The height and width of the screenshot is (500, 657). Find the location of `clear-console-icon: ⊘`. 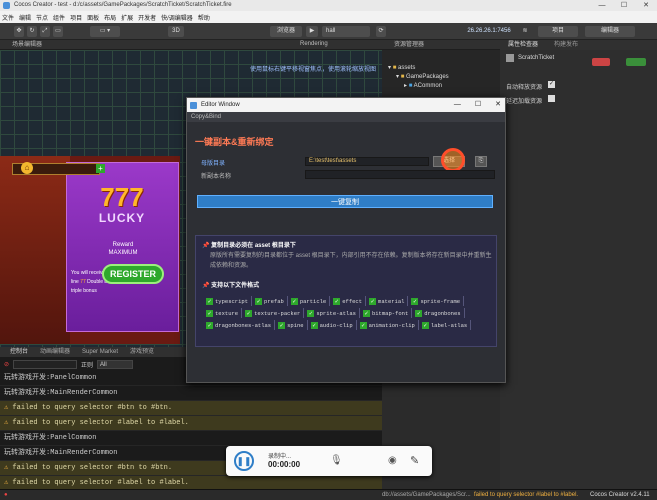

clear-console-icon: ⊘ is located at coordinates (6, 364).